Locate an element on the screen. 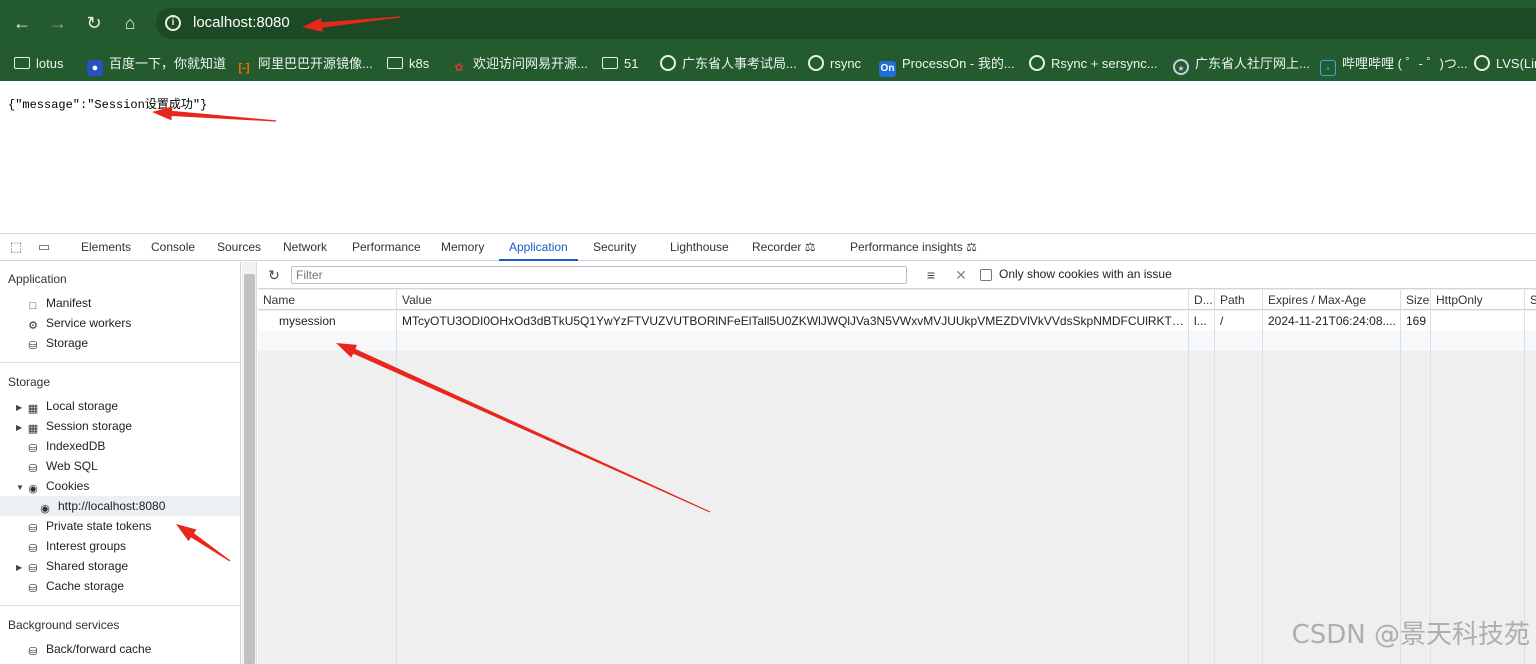 This screenshot has height=664, width=1536. column-header-secure: S is located at coordinates (1530, 300).